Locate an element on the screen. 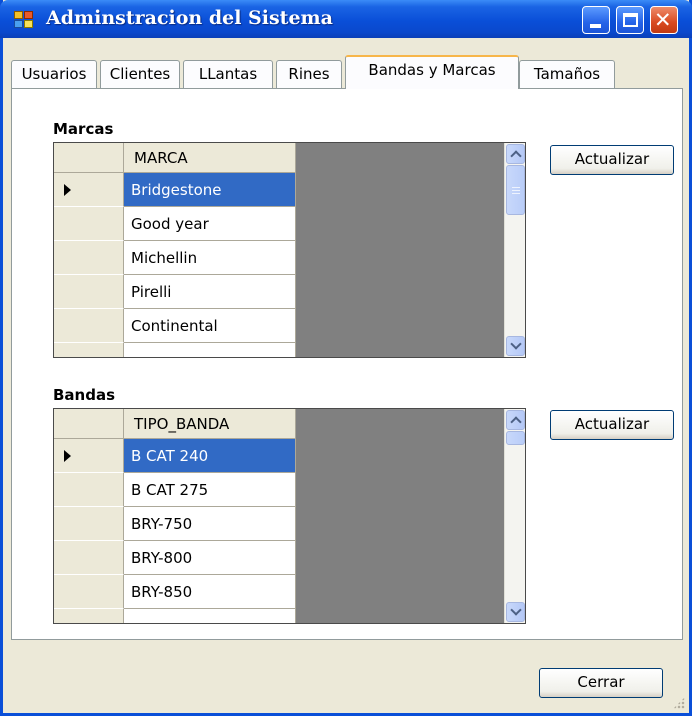 This screenshot has height=716, width=692. tab-bandas-y-marcas: Bandas y Marcas is located at coordinates (432, 72).